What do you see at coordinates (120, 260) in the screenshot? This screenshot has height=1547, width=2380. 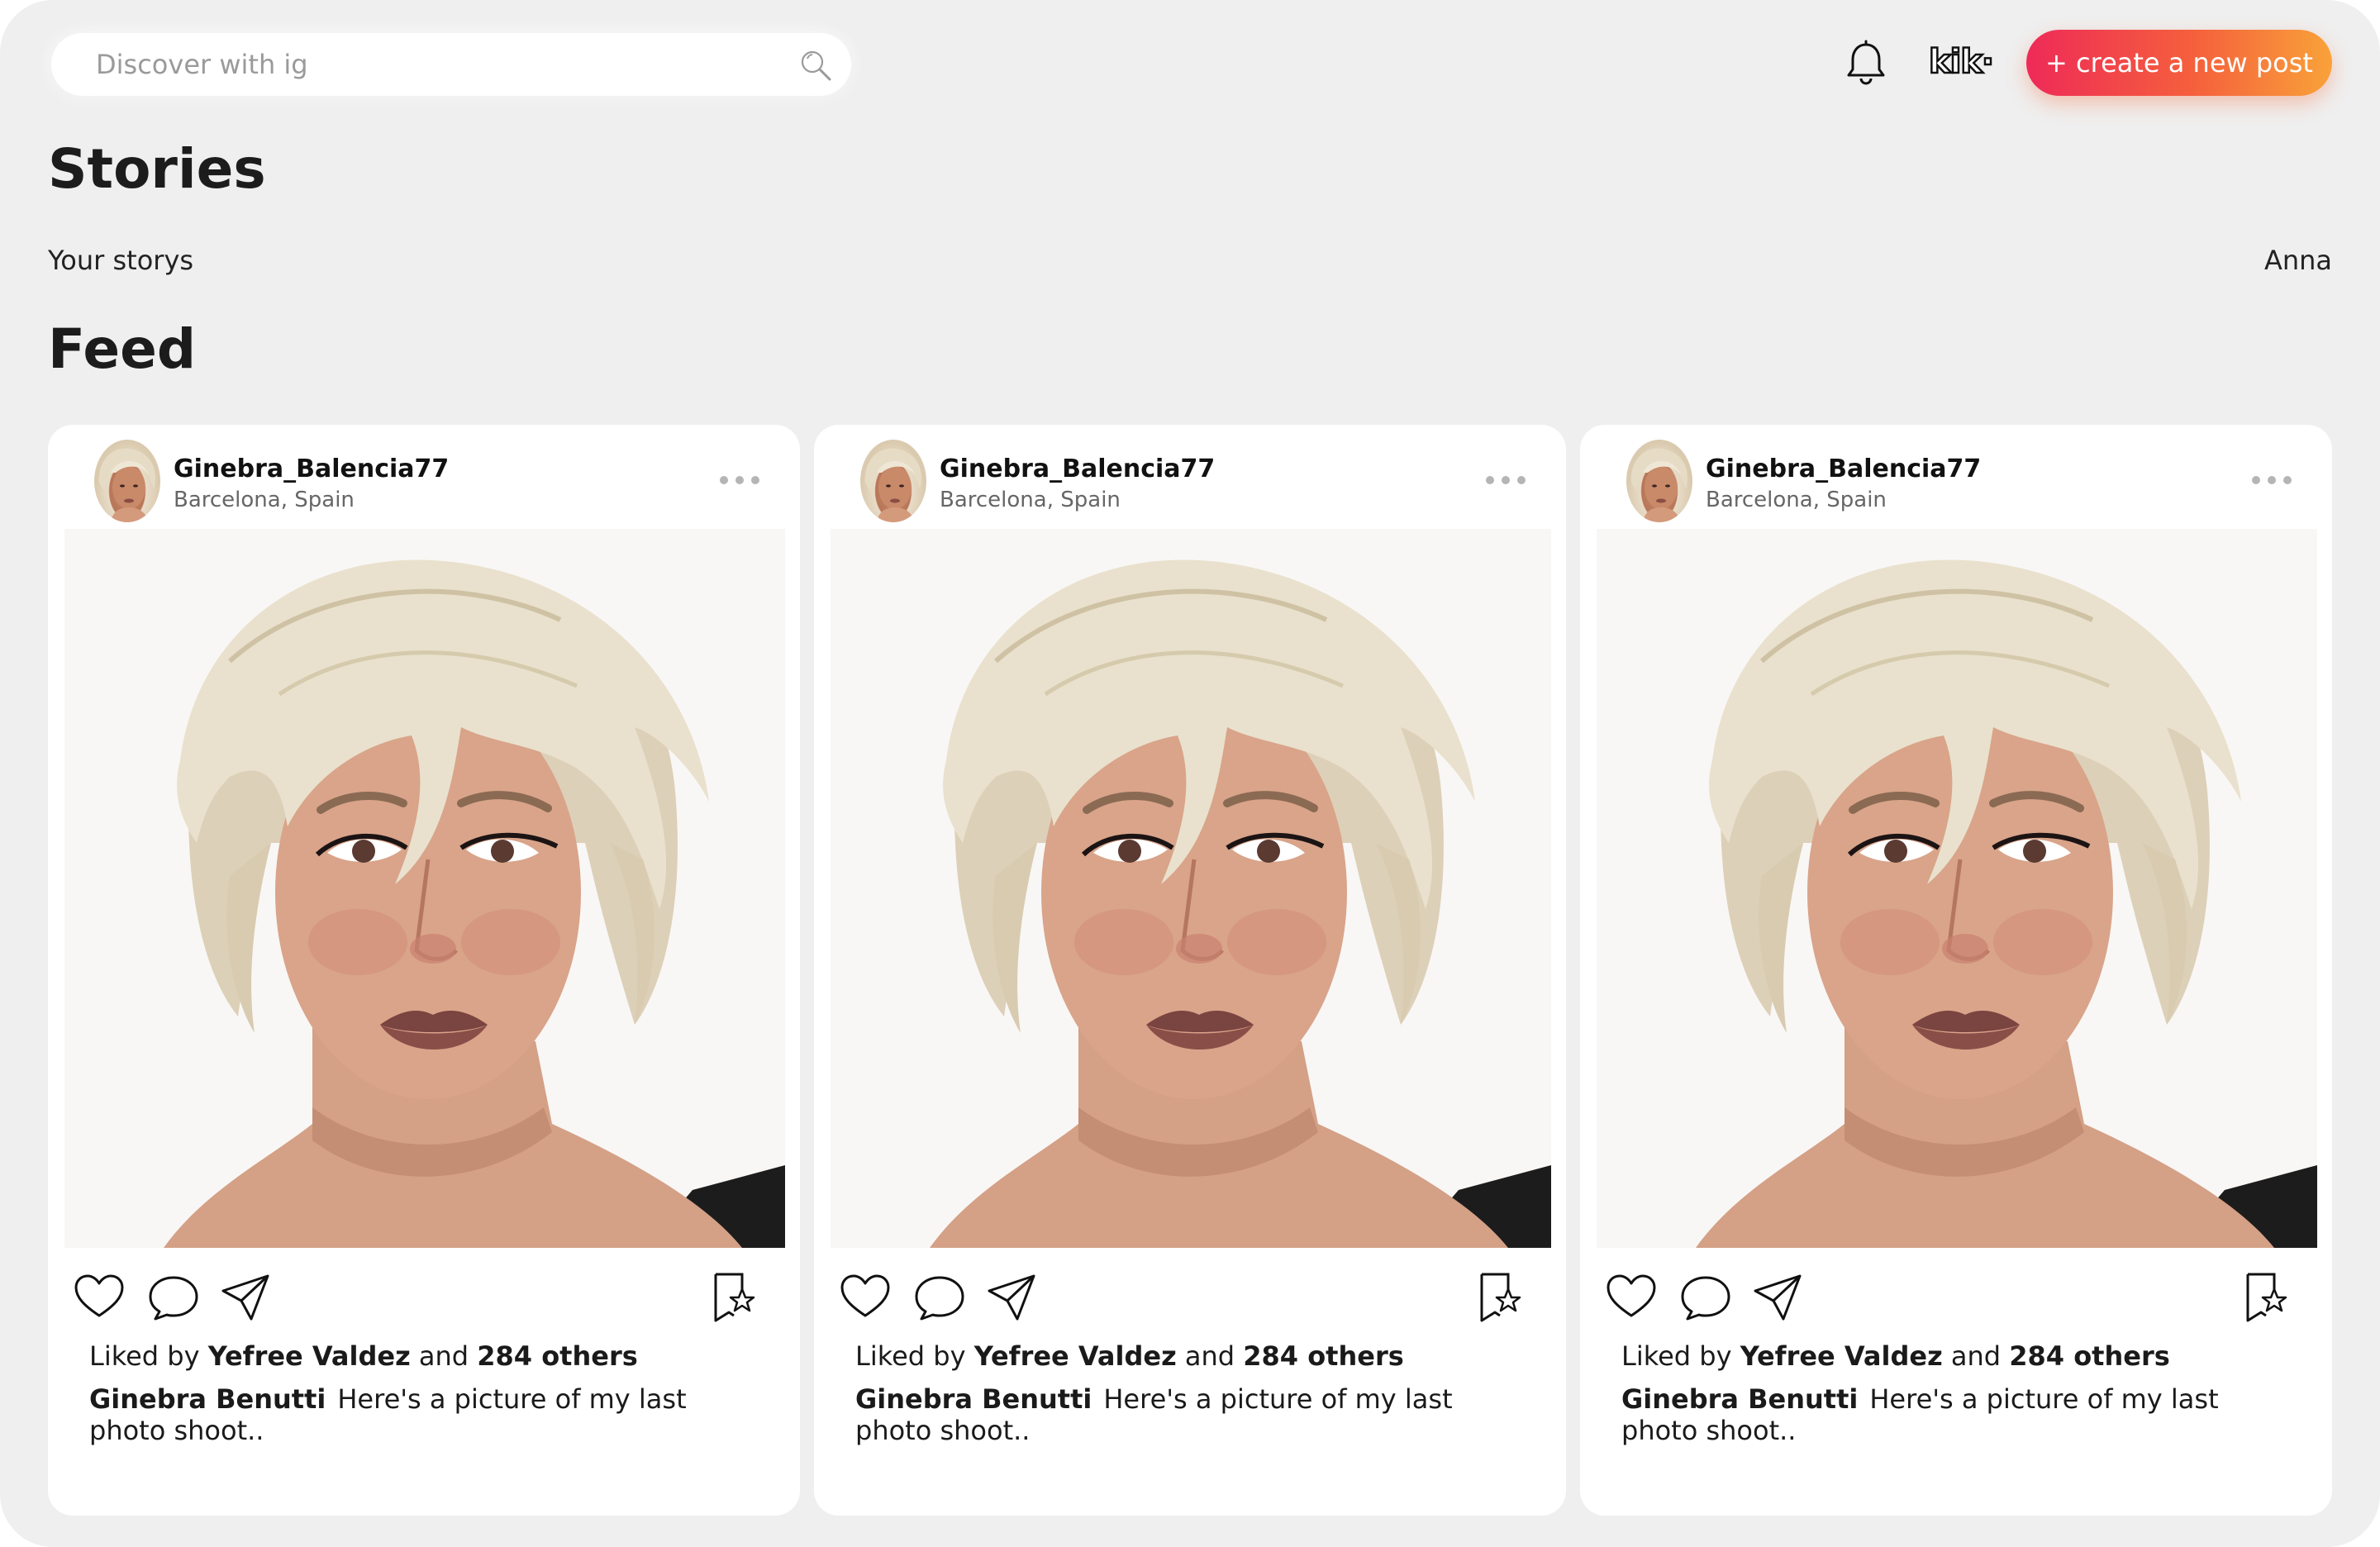 I see `your-stories-link: Your storys` at bounding box center [120, 260].